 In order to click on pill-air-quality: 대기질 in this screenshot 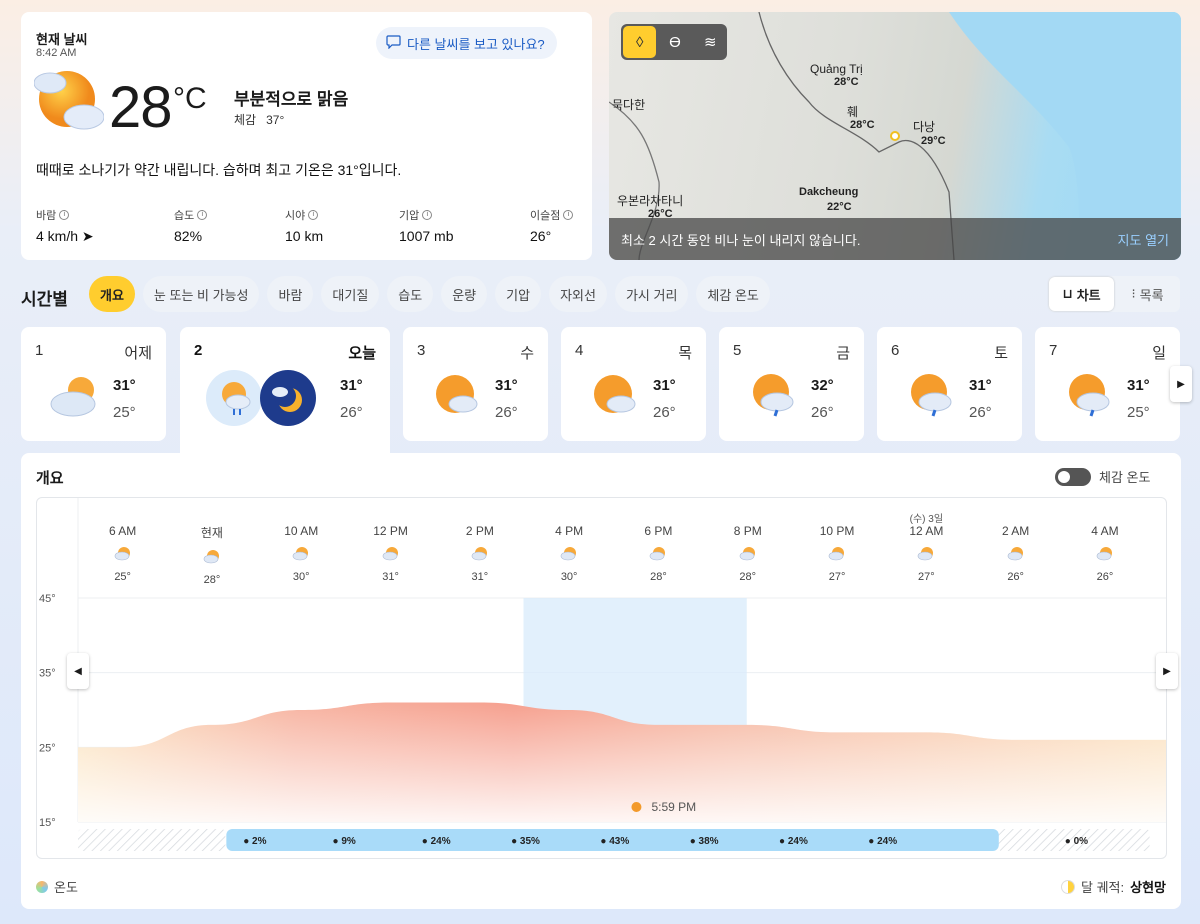, I will do `click(350, 294)`.